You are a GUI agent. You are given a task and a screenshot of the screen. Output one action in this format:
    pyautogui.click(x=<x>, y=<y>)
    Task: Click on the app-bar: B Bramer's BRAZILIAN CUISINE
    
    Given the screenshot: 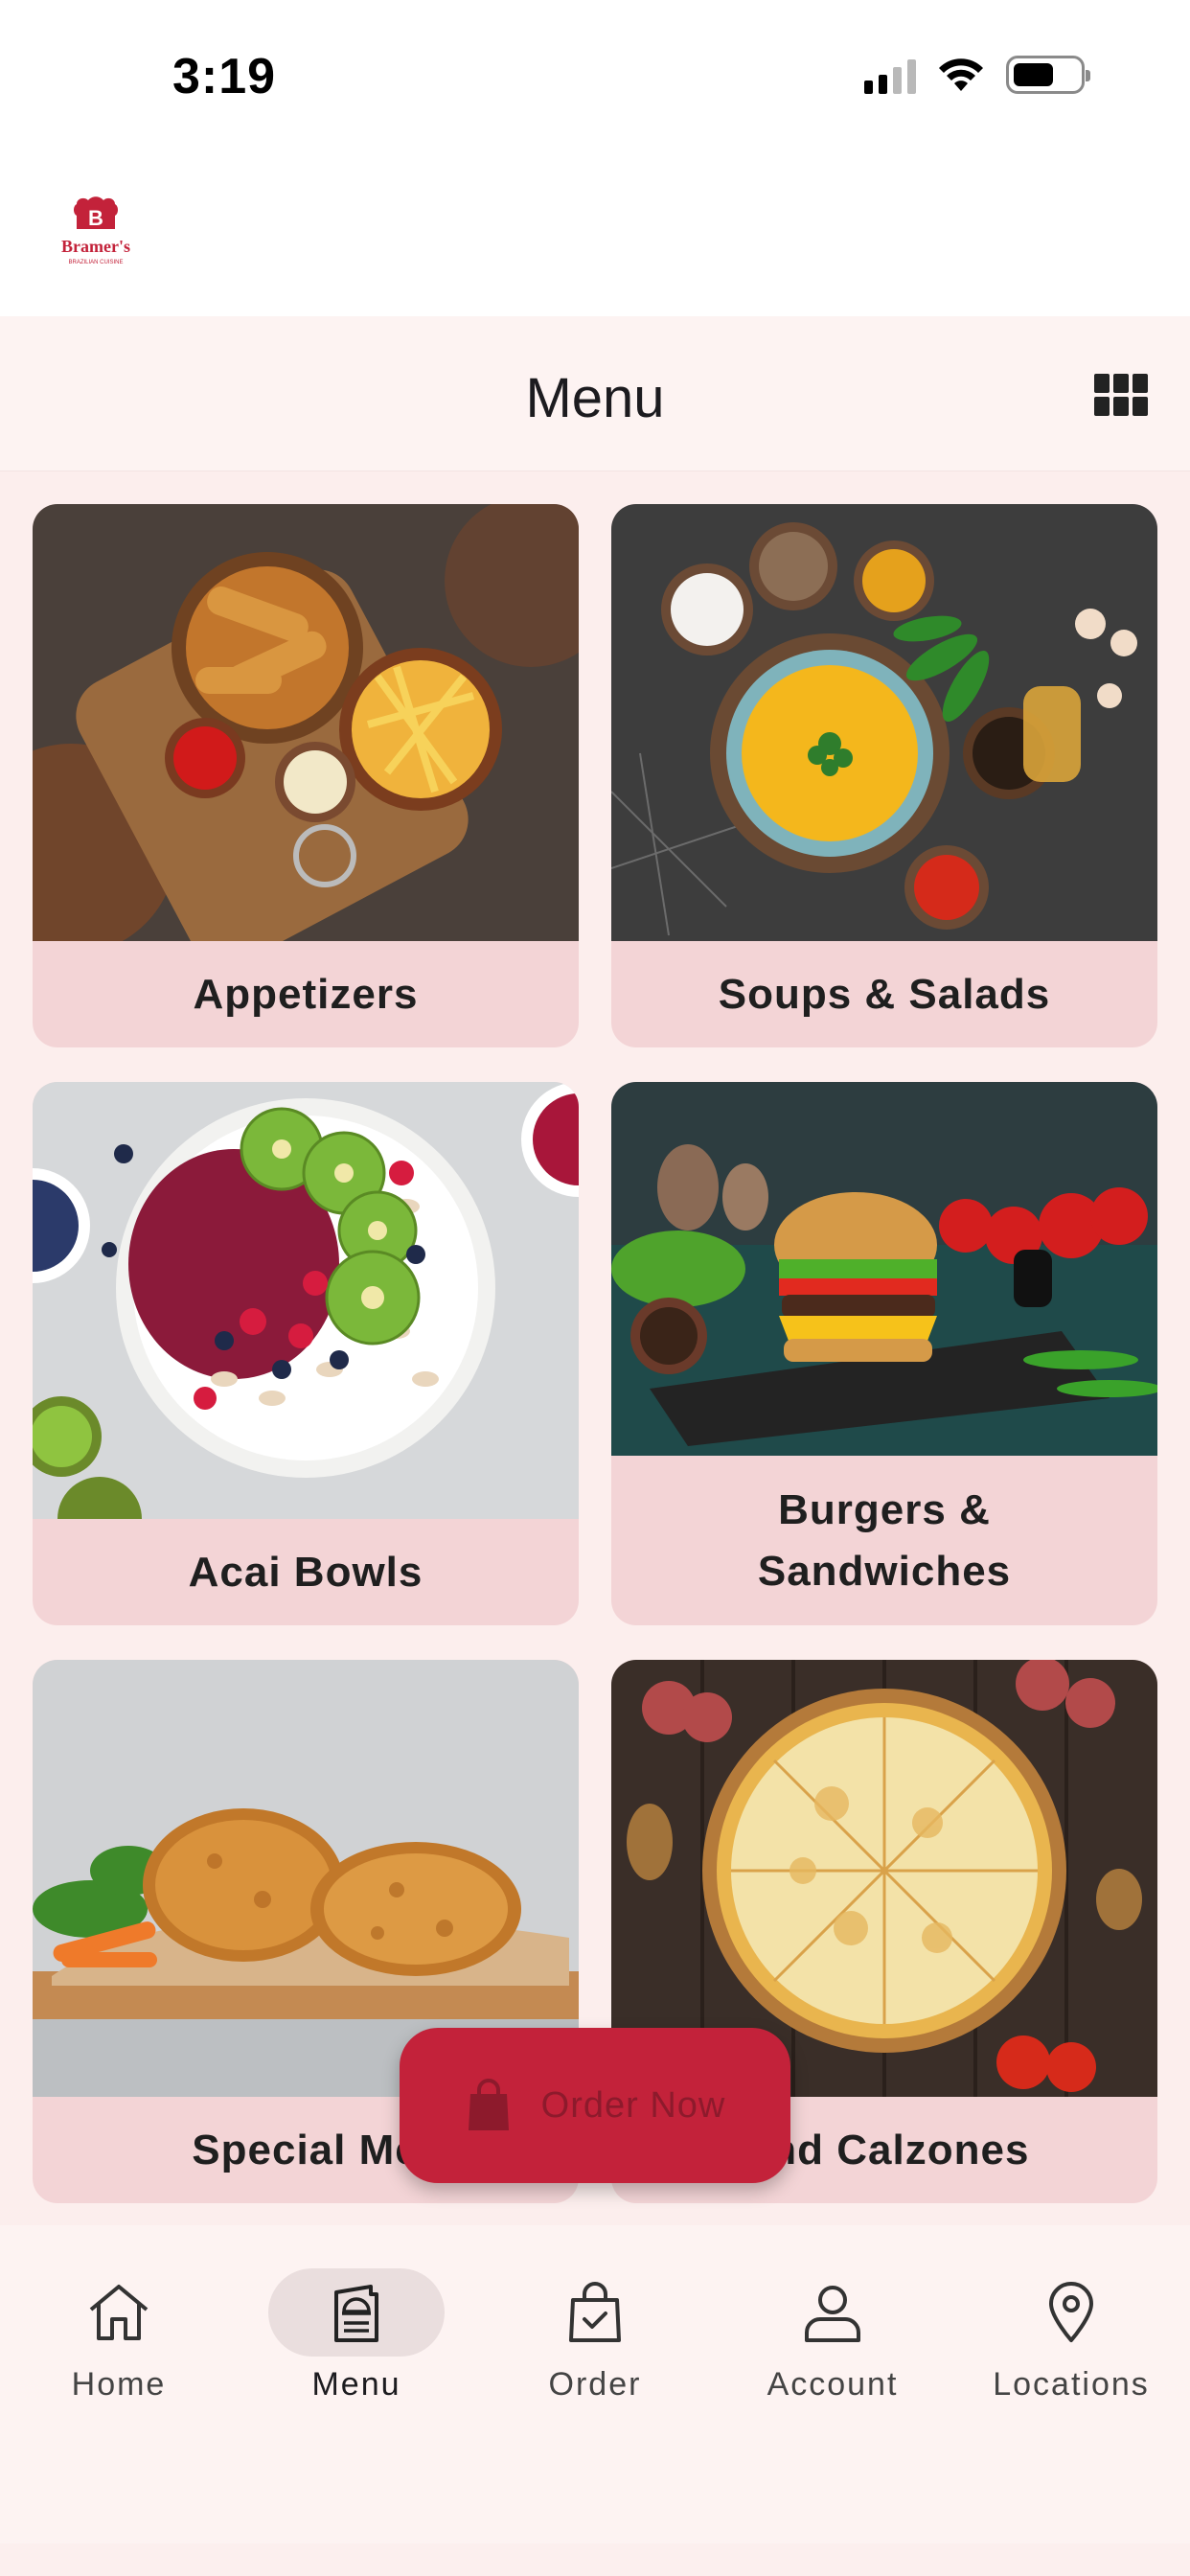 What is the action you would take?
    pyautogui.click(x=595, y=237)
    